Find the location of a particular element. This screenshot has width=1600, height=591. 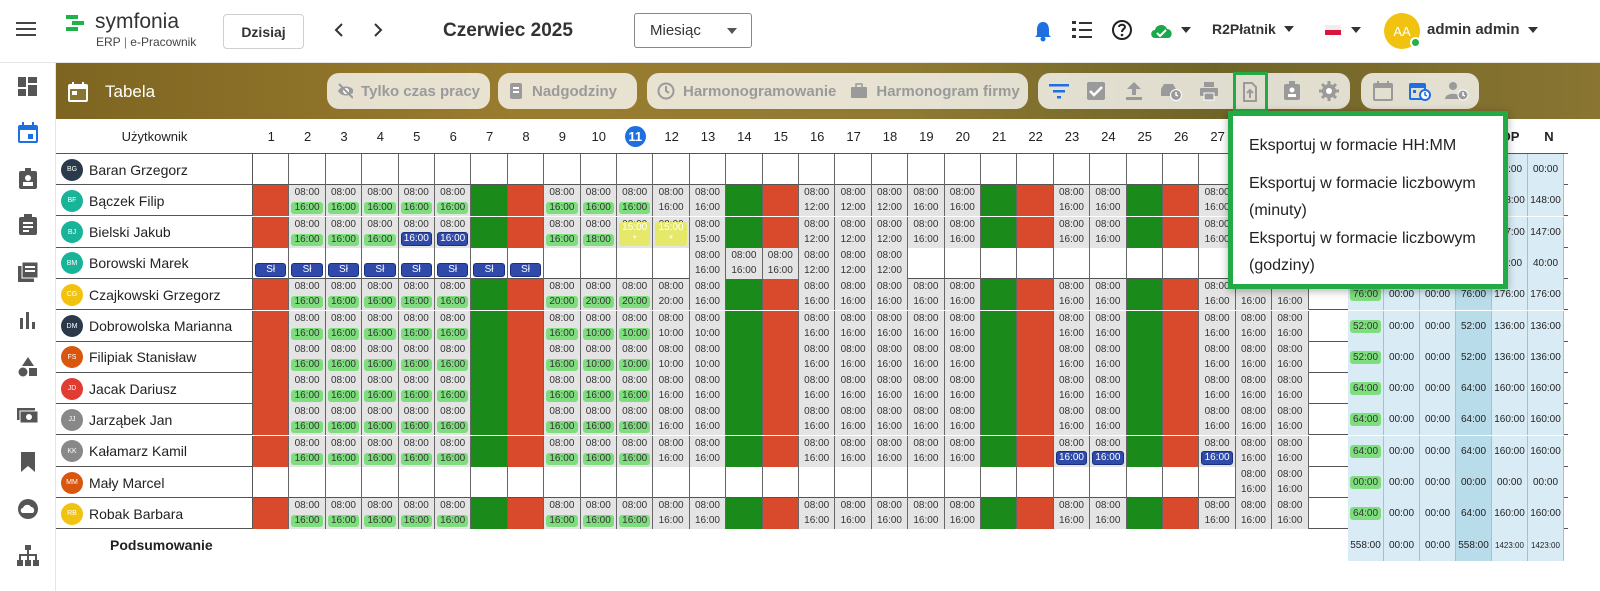

calendar-view-icon is located at coordinates (1382, 91).